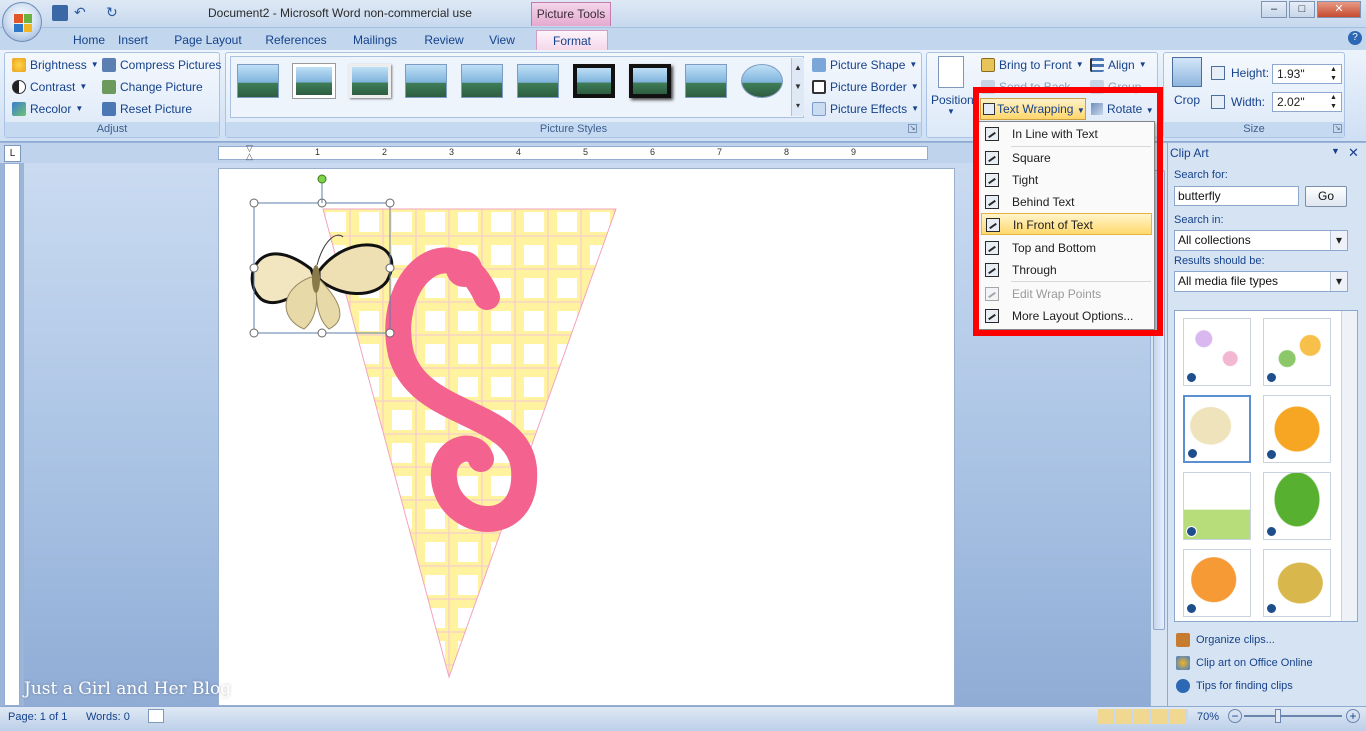  Describe the element at coordinates (60, 13) in the screenshot. I see `save-icon` at that location.